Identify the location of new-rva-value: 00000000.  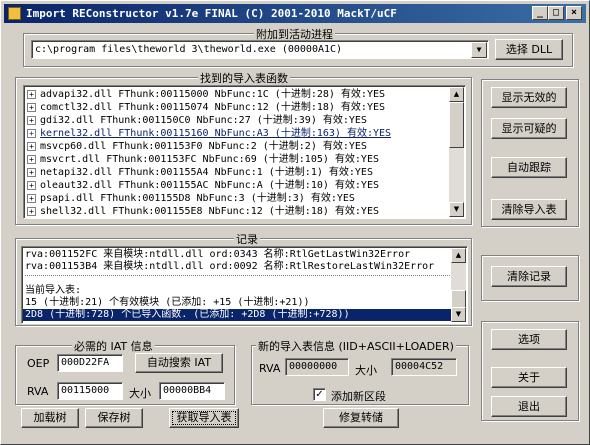
(317, 367).